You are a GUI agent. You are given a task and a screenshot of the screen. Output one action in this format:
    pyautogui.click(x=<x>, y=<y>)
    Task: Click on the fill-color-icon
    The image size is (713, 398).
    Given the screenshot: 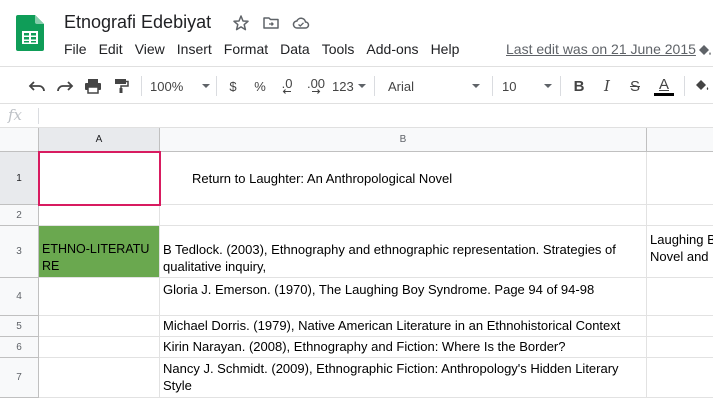 What is the action you would take?
    pyautogui.click(x=704, y=51)
    